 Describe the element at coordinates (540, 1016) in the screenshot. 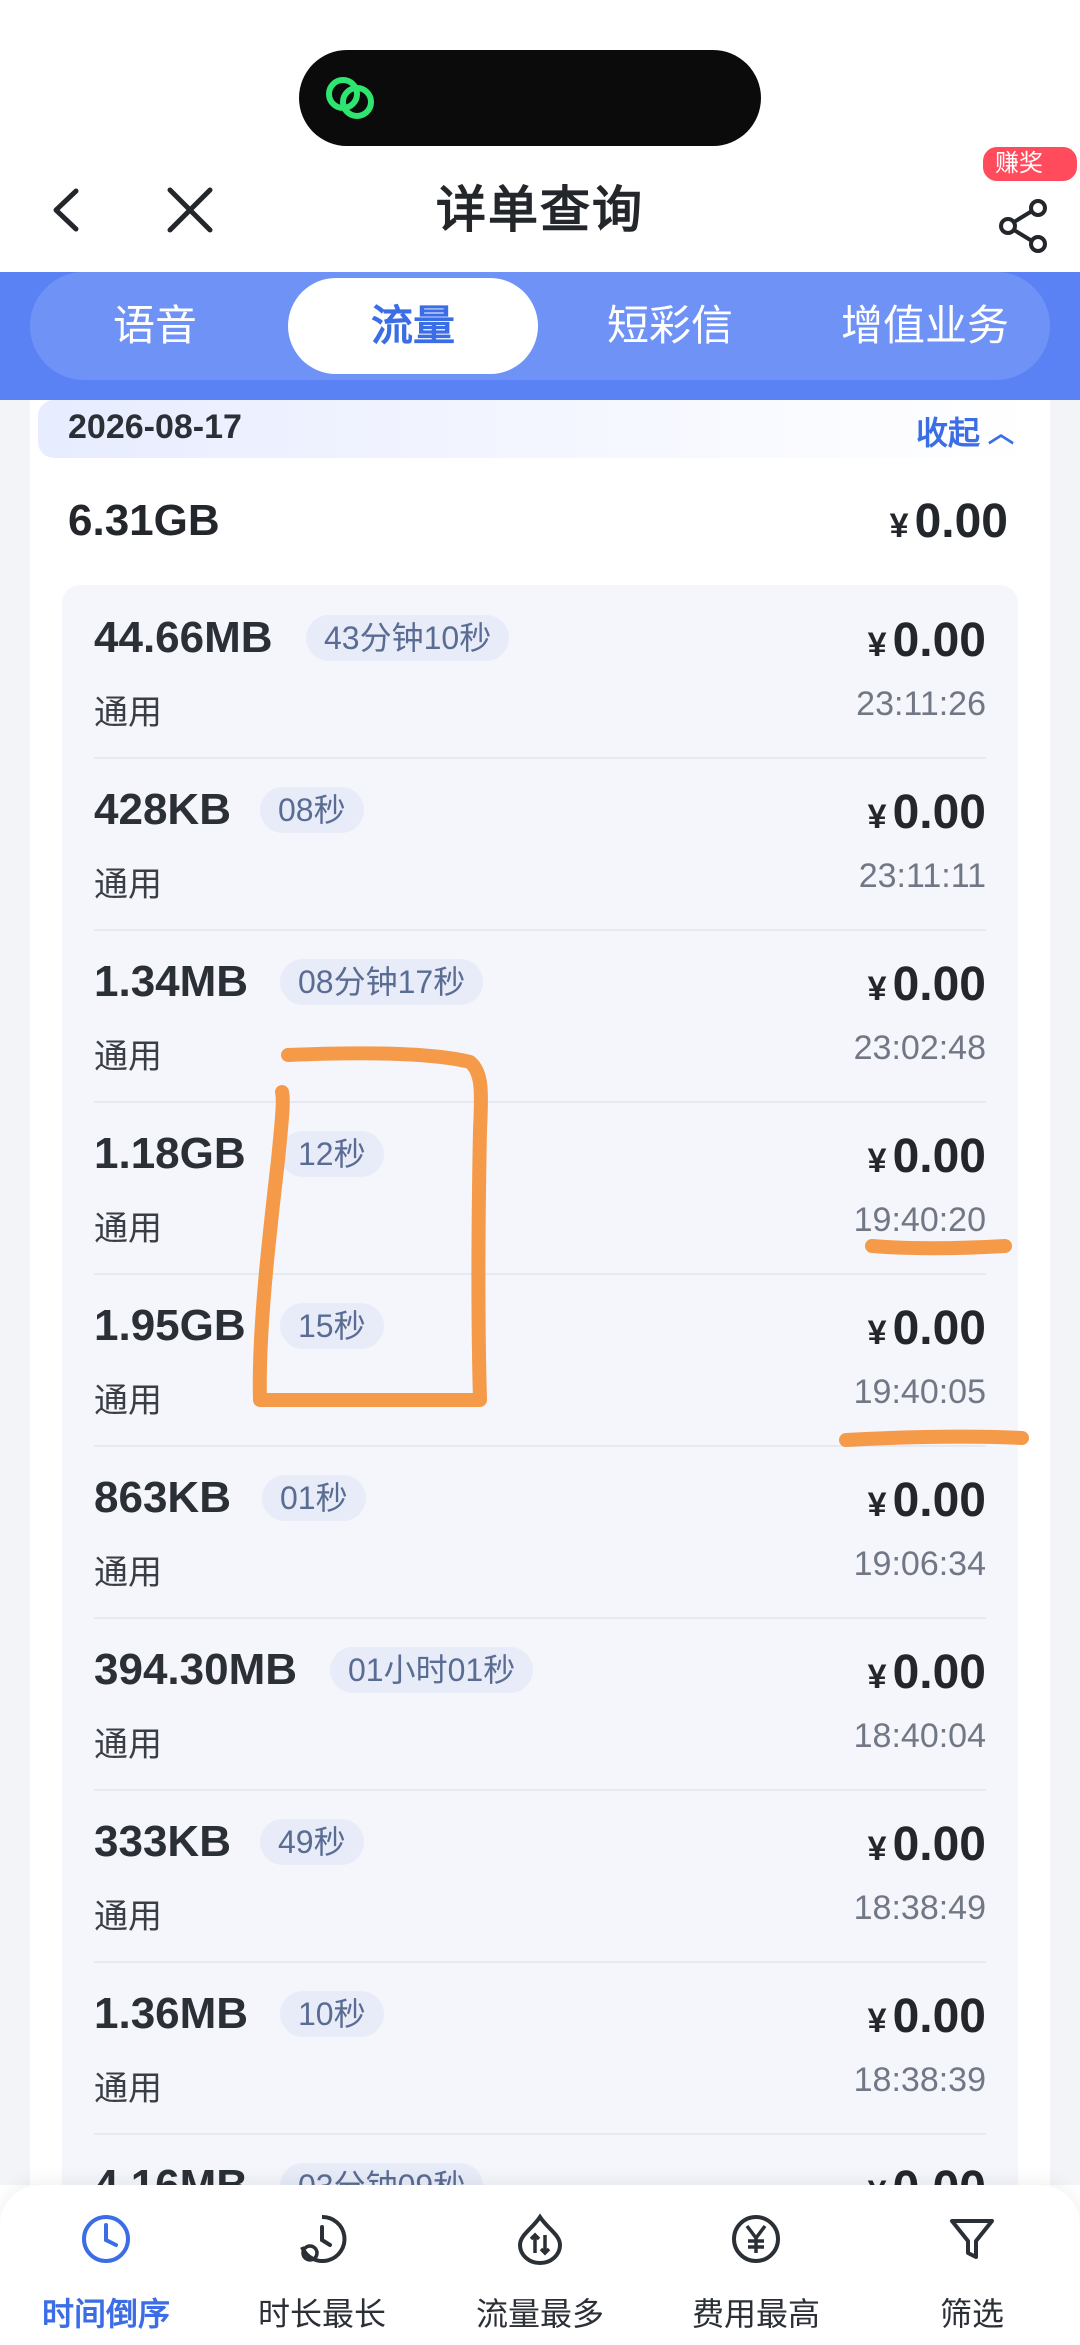

I see `table-row: 1.34MB 08分钟17秒 通用 ¥0.00 23:02:48` at that location.